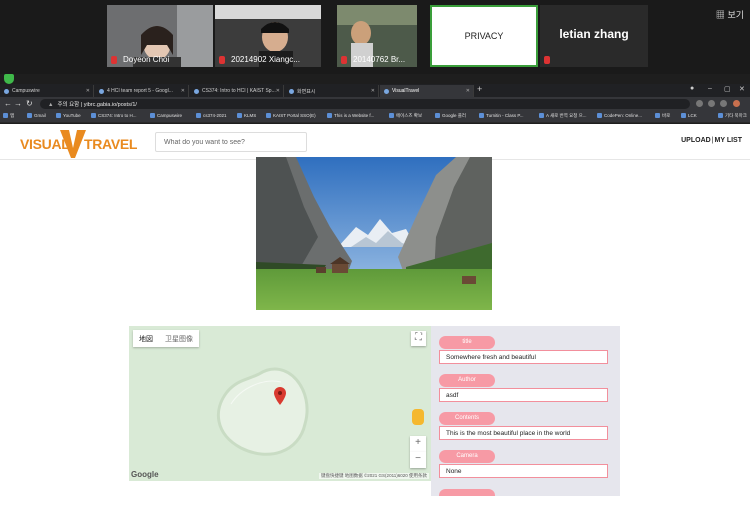 This screenshot has width=750, height=506. Describe the element at coordinates (662, 116) in the screenshot. I see `bookmark-item: 바로` at that location.